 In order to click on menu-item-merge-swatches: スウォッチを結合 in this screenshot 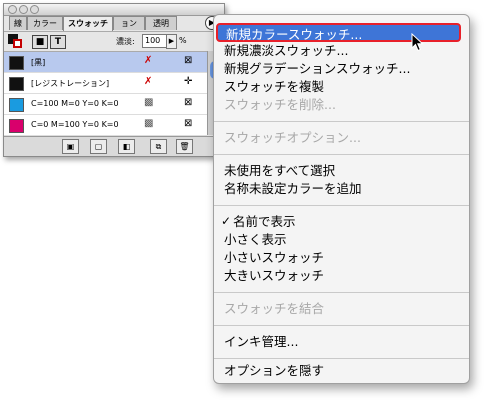, I will do `click(274, 308)`.